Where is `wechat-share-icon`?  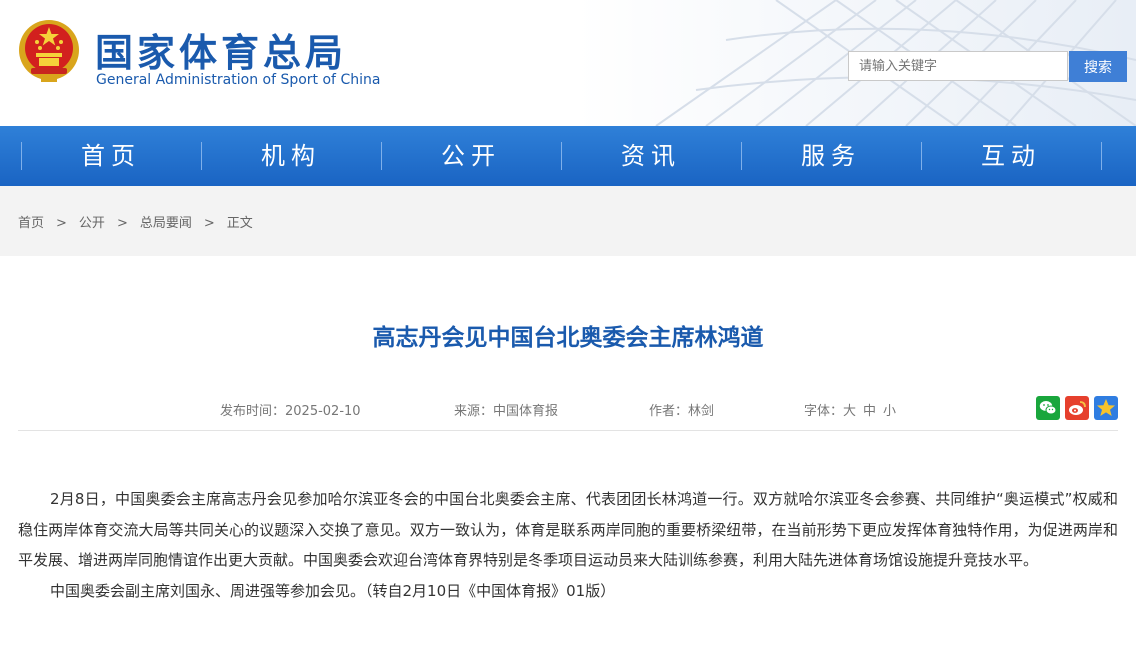
wechat-share-icon is located at coordinates (1048, 408).